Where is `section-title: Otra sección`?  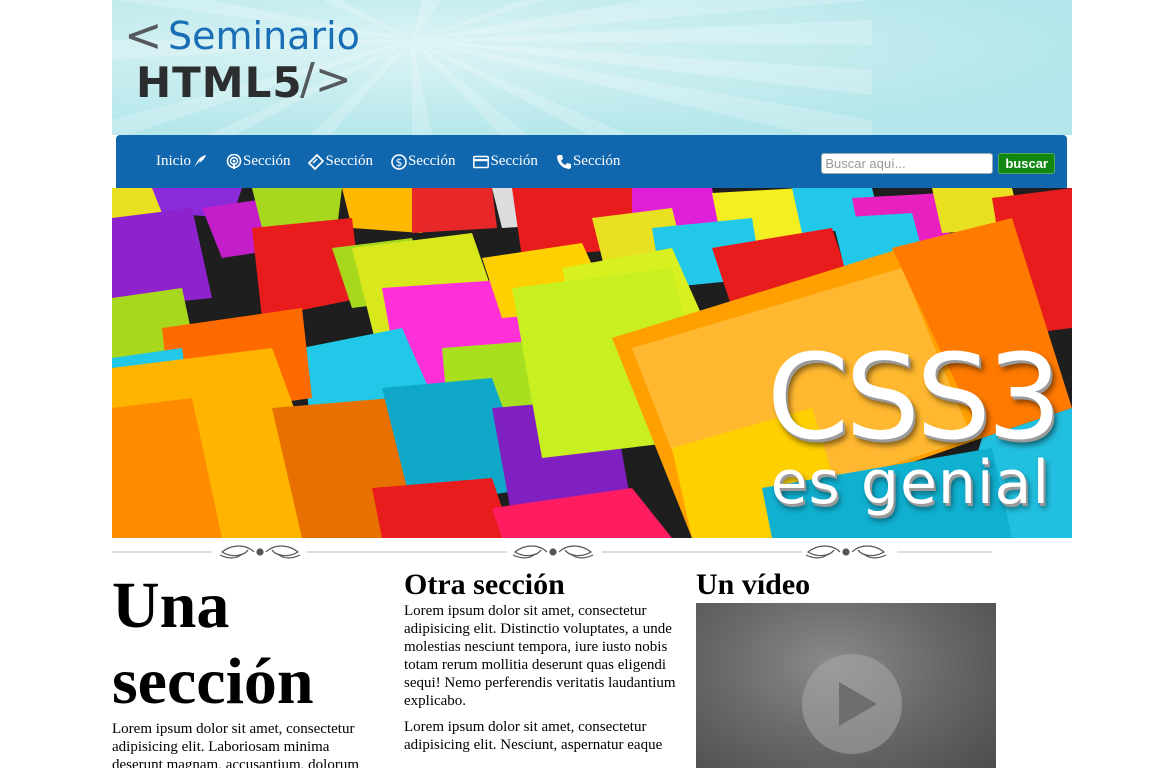
section-title: Otra sección is located at coordinates (484, 584).